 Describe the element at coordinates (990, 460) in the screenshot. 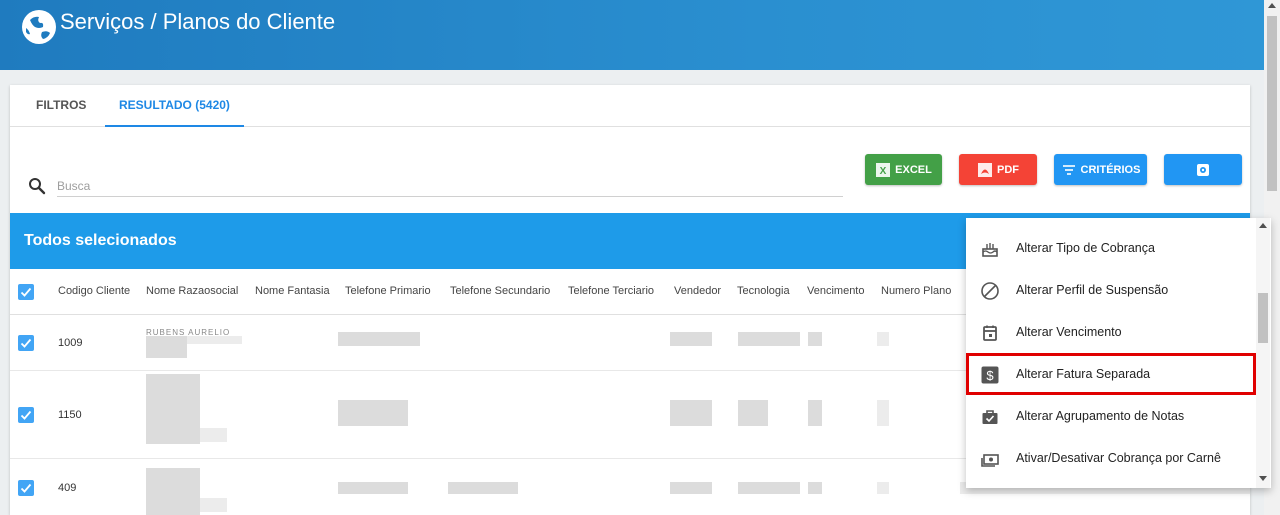

I see `money-icon` at that location.